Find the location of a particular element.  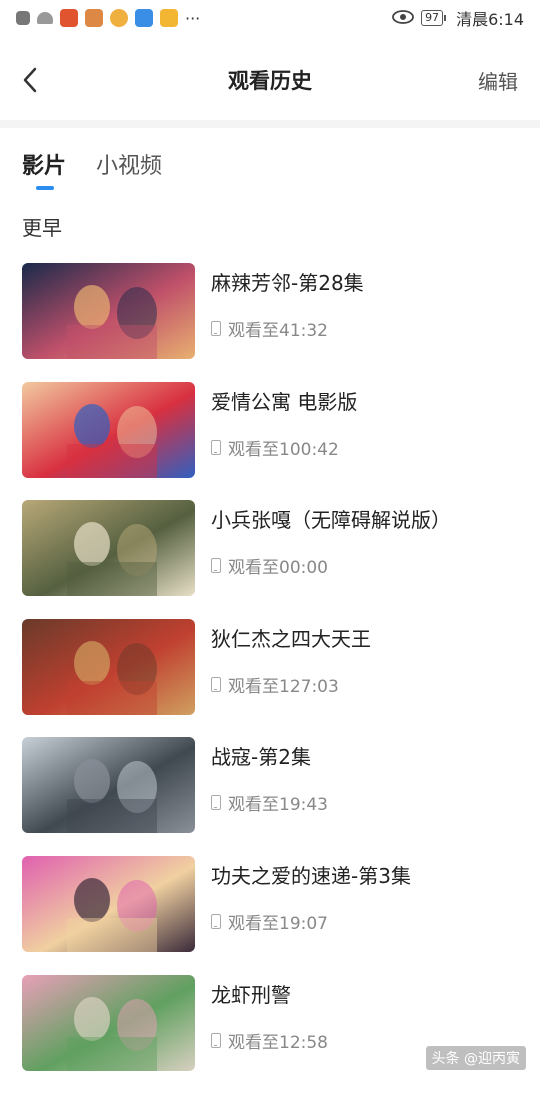

eye-icon is located at coordinates (403, 18).